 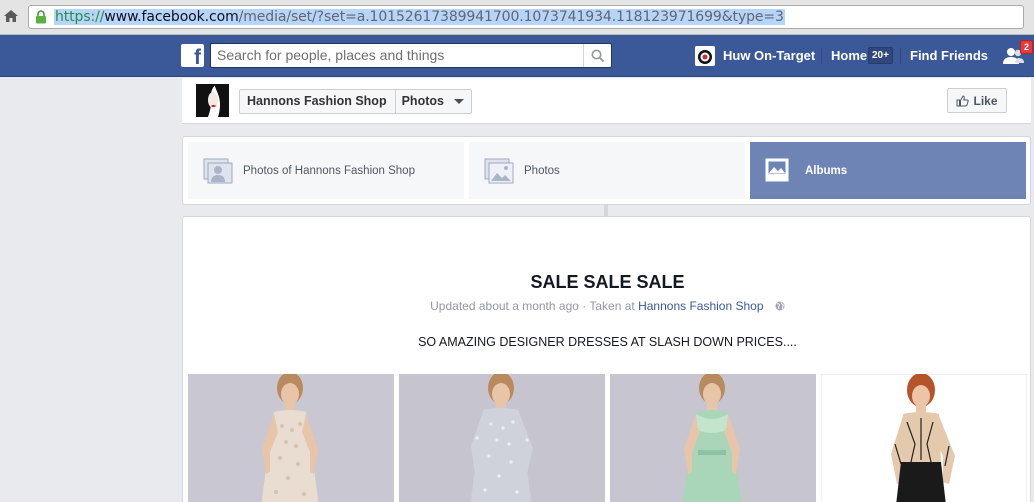 I want to click on page-profile-picture, so click(x=212, y=100).